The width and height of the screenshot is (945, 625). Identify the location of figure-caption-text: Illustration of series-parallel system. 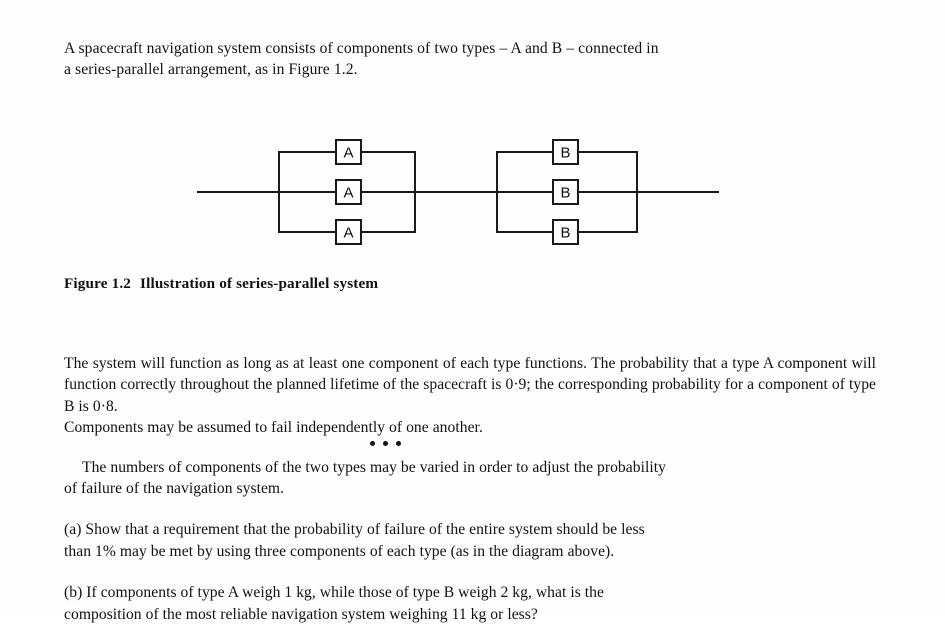
(259, 283).